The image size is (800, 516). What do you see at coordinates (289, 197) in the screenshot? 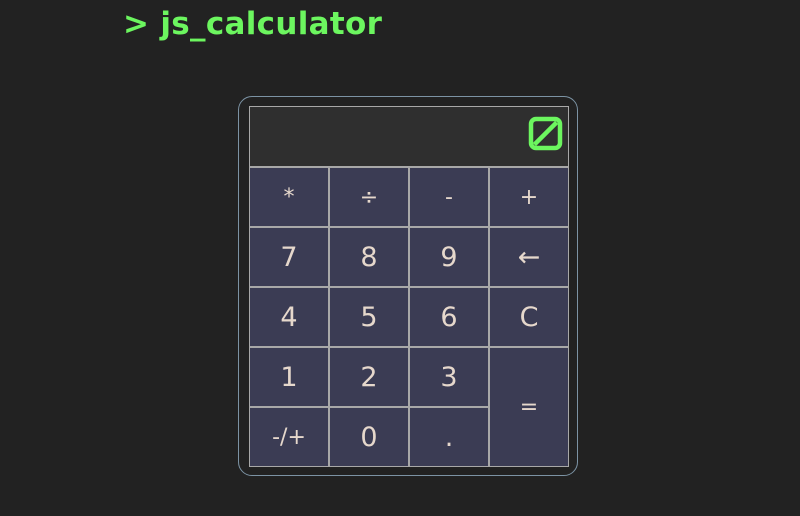
I see `multiply-button: *` at bounding box center [289, 197].